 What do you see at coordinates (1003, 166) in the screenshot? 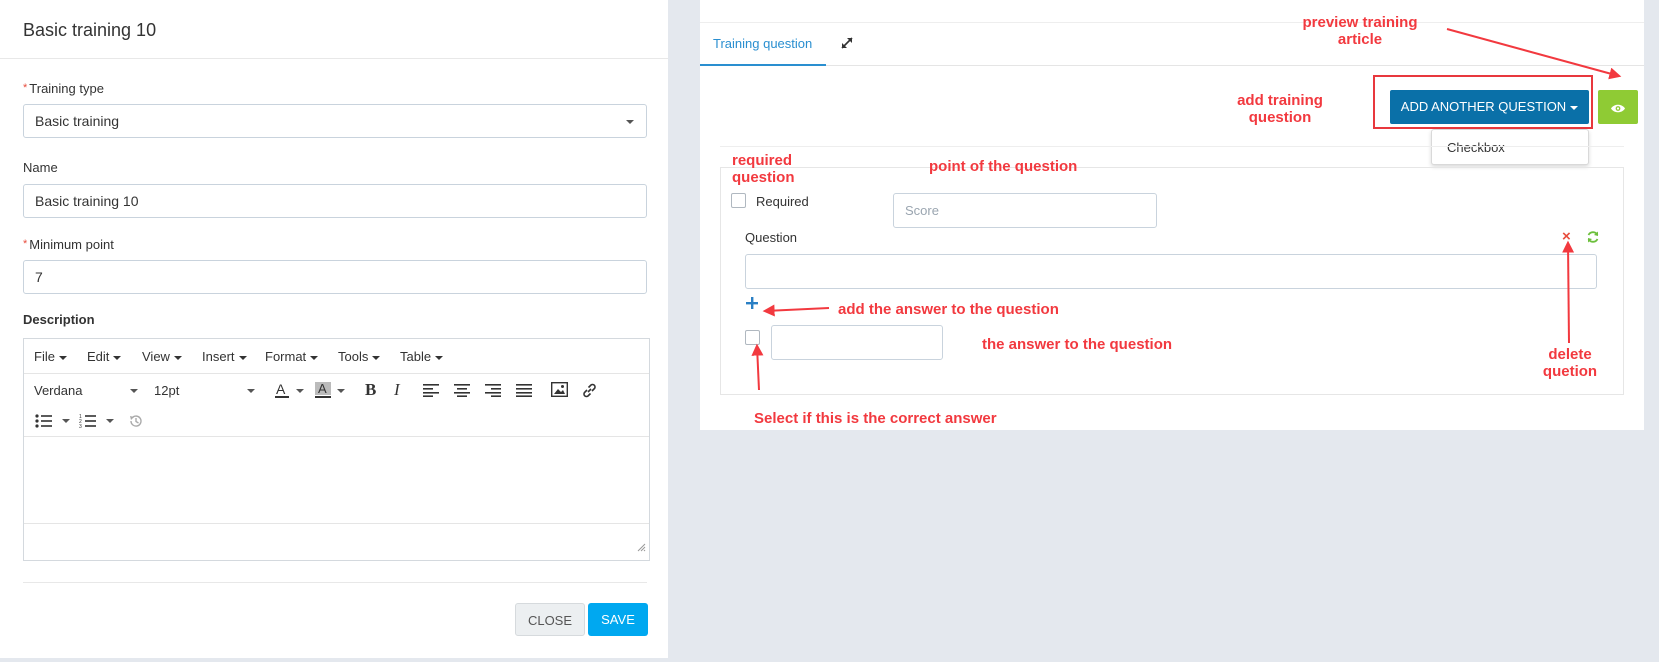
I see `annotation-point: point of the question` at bounding box center [1003, 166].